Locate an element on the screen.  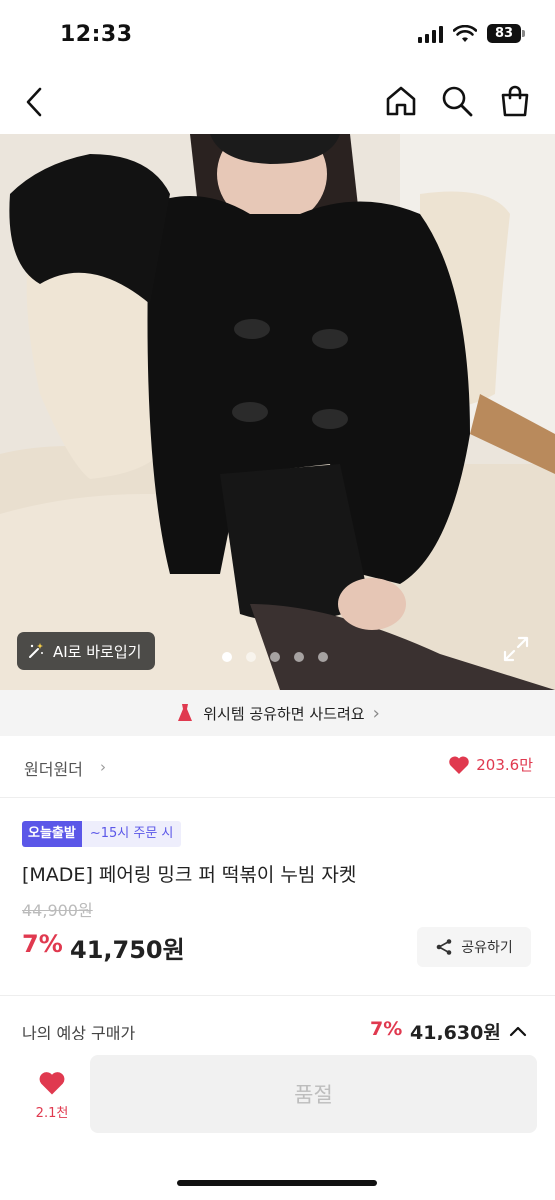
chevron-left-icon is located at coordinates (36, 102).